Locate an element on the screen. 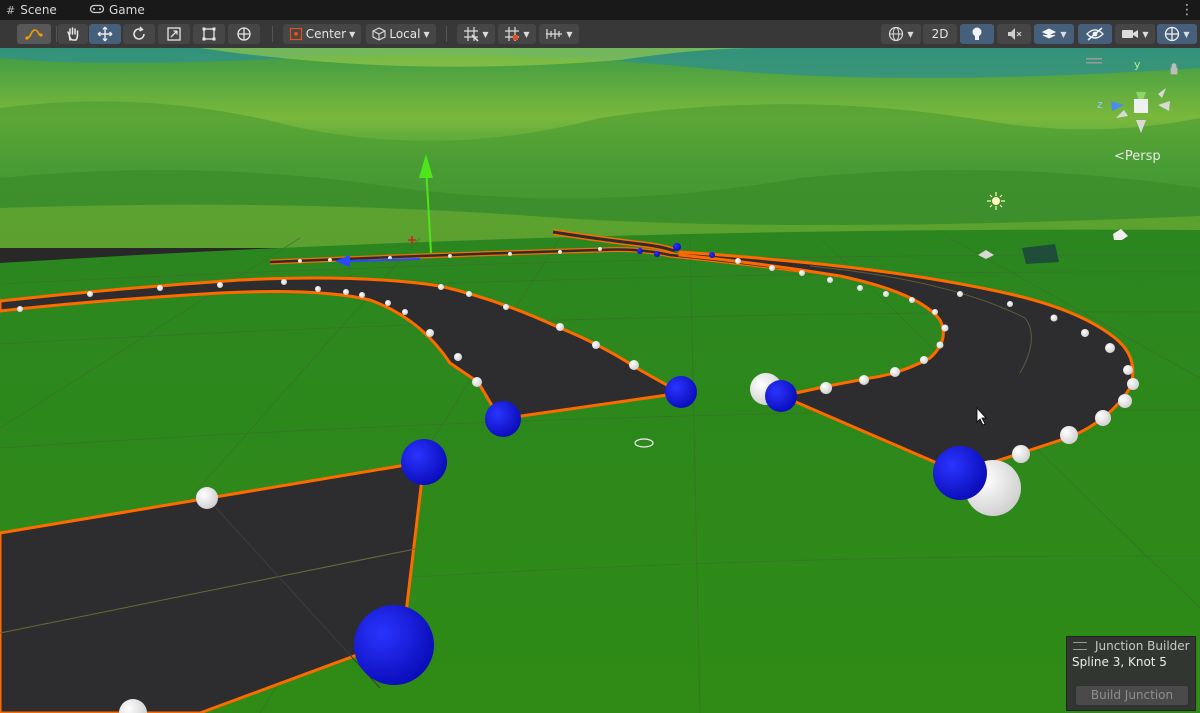  hand-tool-button is located at coordinates (73, 34).